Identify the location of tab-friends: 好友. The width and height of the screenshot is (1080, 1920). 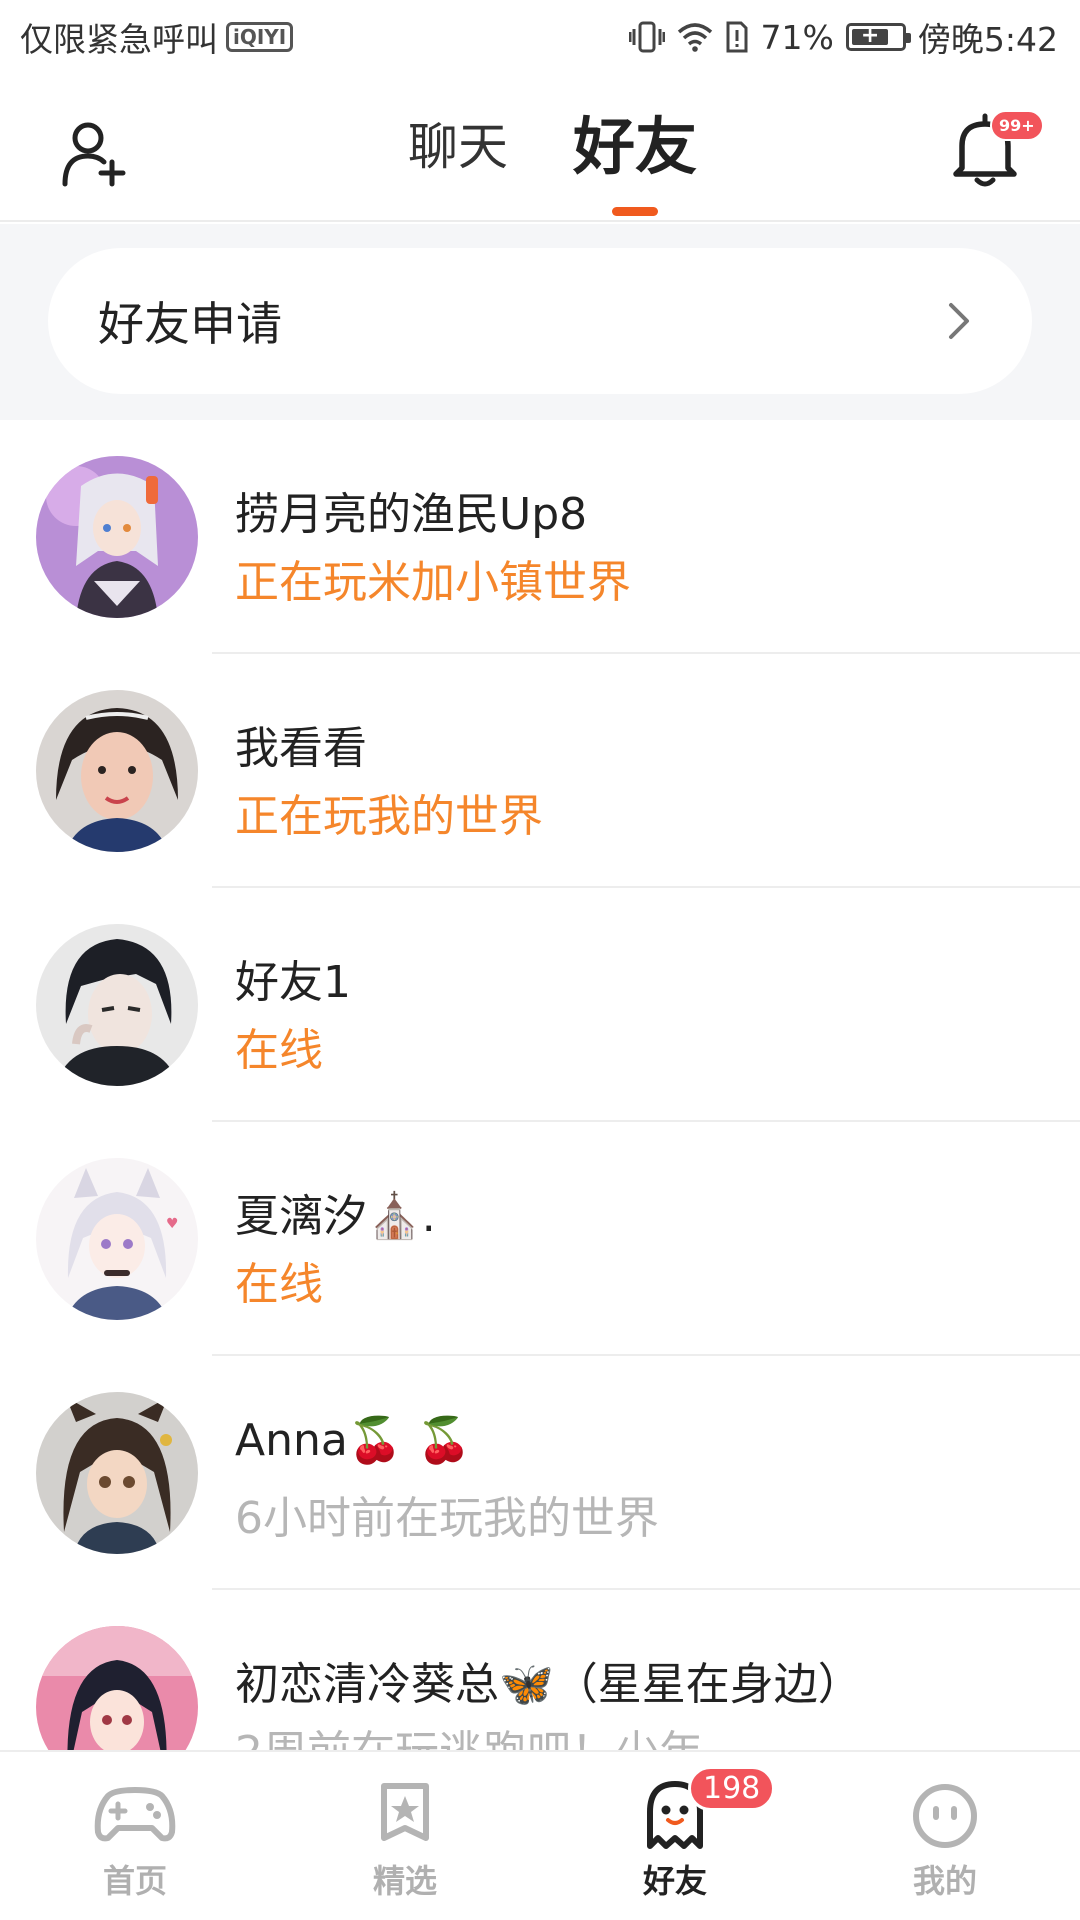
(634, 163).